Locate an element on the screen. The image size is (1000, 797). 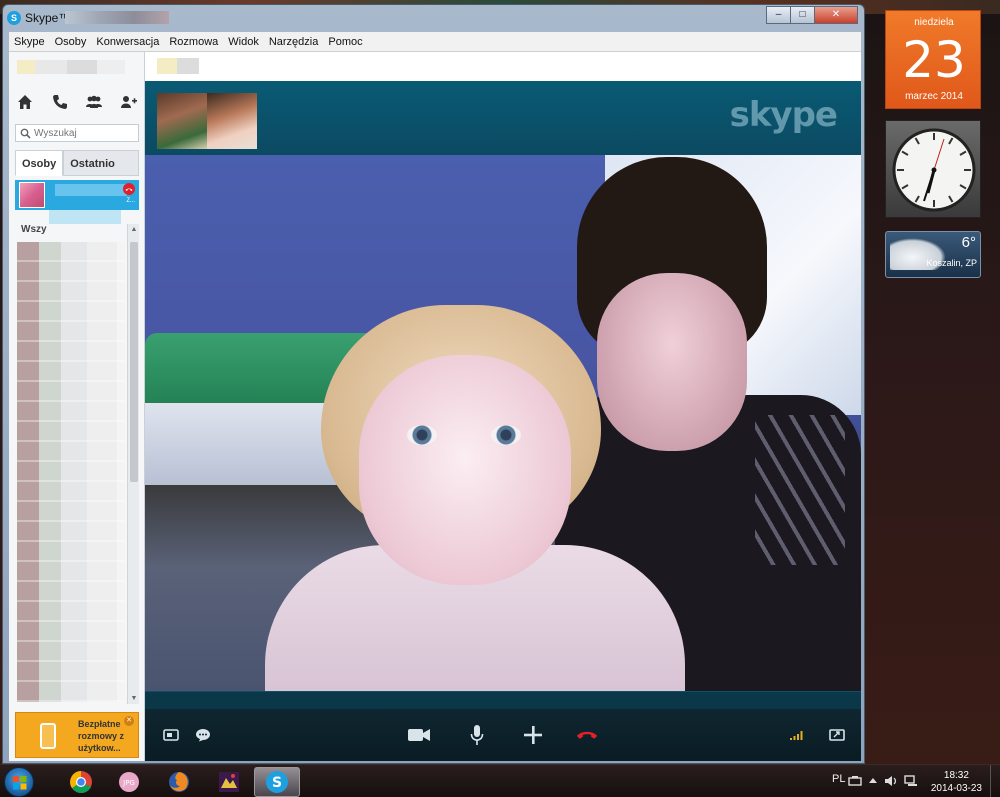
start-button is located at coordinates (19, 782).